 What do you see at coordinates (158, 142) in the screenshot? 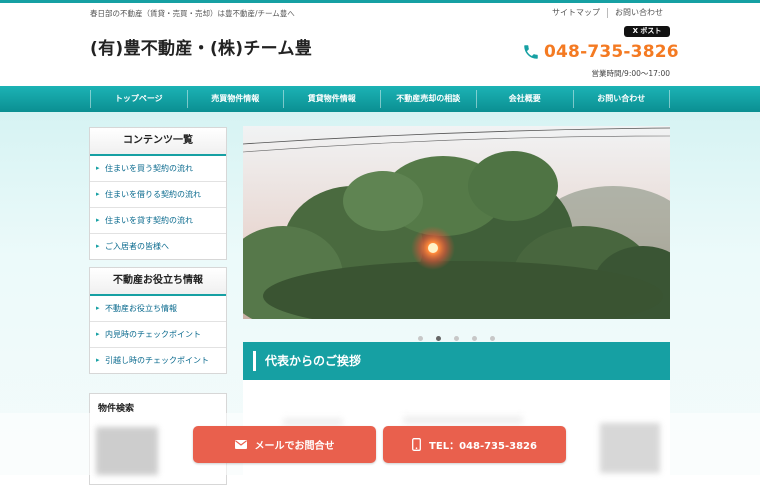
I see `sidebar-contents-title: コンテンツ一覧` at bounding box center [158, 142].